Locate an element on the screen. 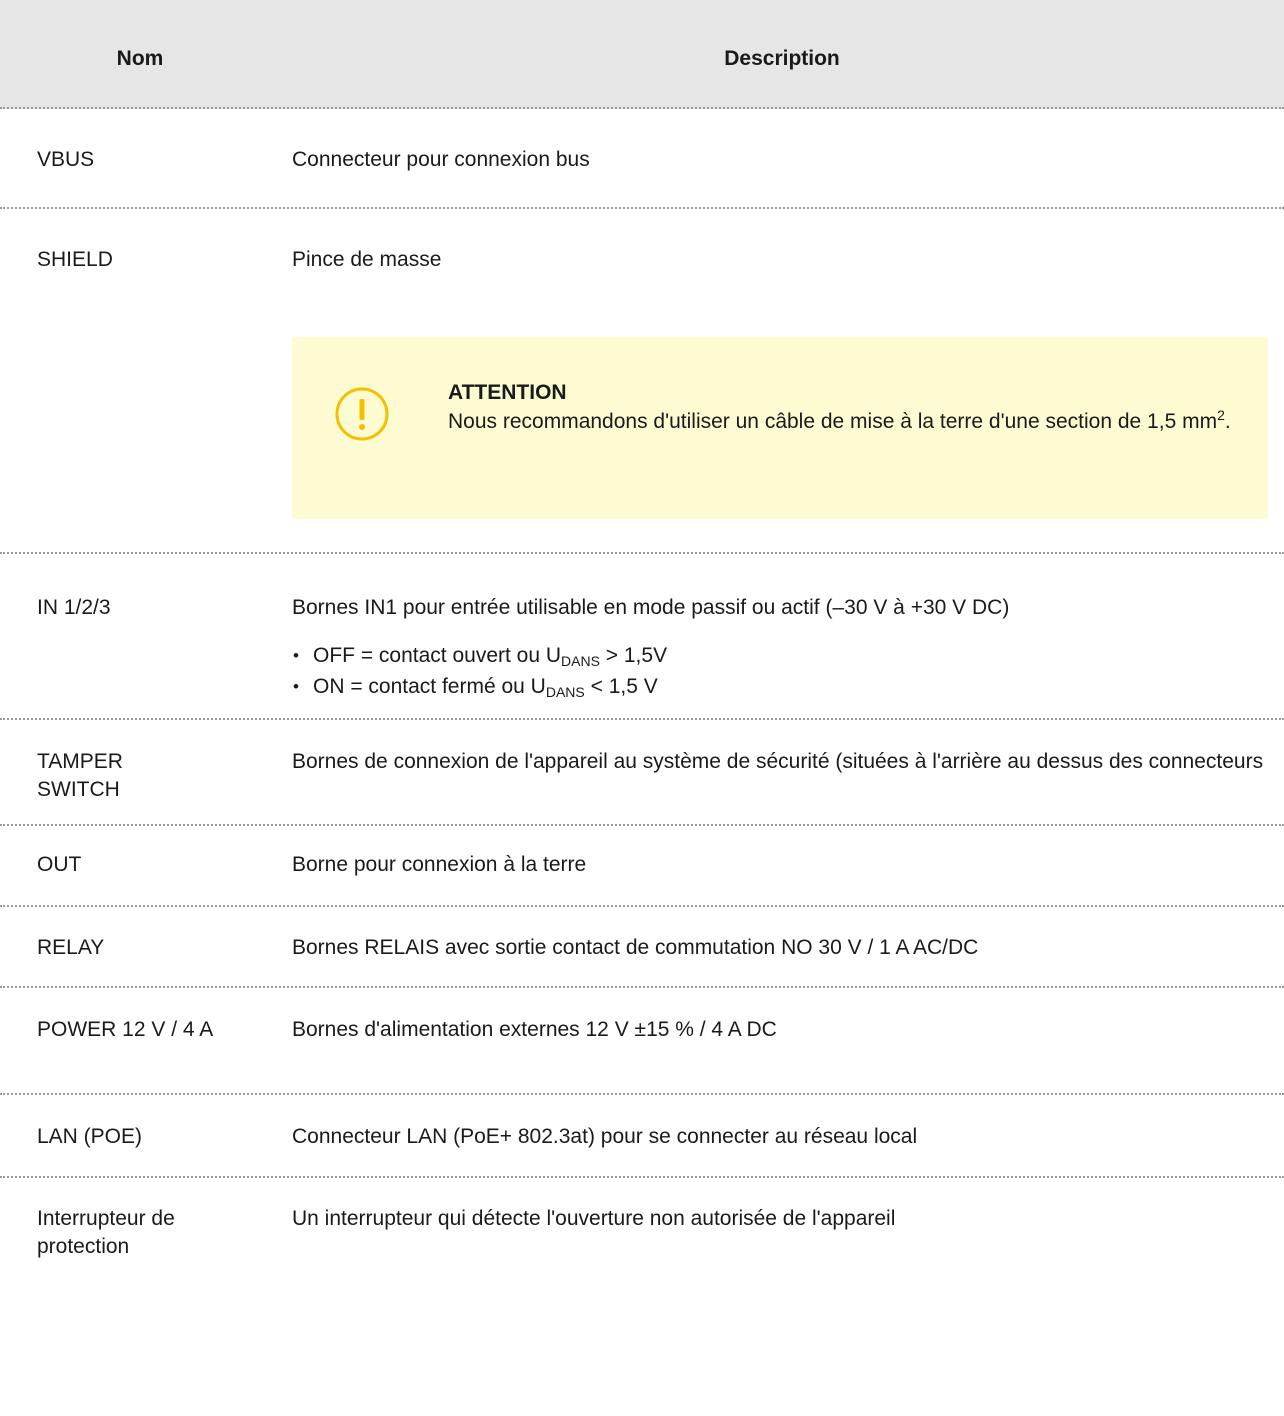  row-name: POWER 12 V / 4 A is located at coordinates (125, 1029).